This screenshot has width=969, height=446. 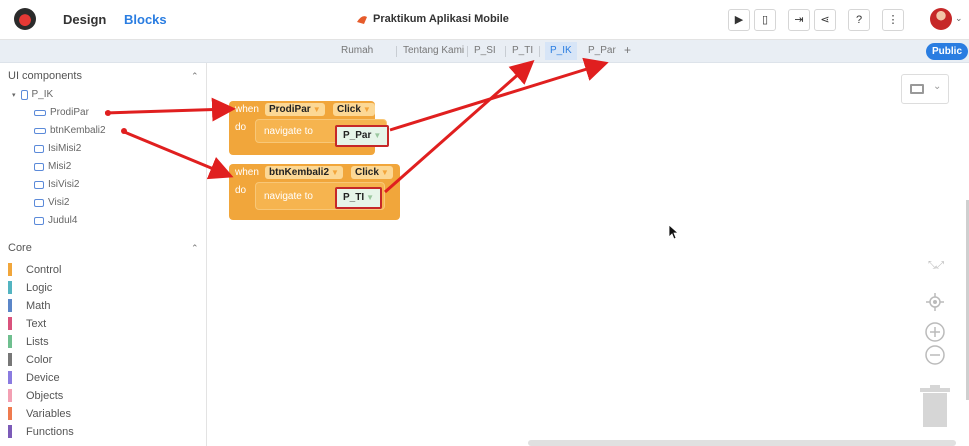 What do you see at coordinates (925, 89) in the screenshot?
I see `workspace-options-dropdown: ⌄` at bounding box center [925, 89].